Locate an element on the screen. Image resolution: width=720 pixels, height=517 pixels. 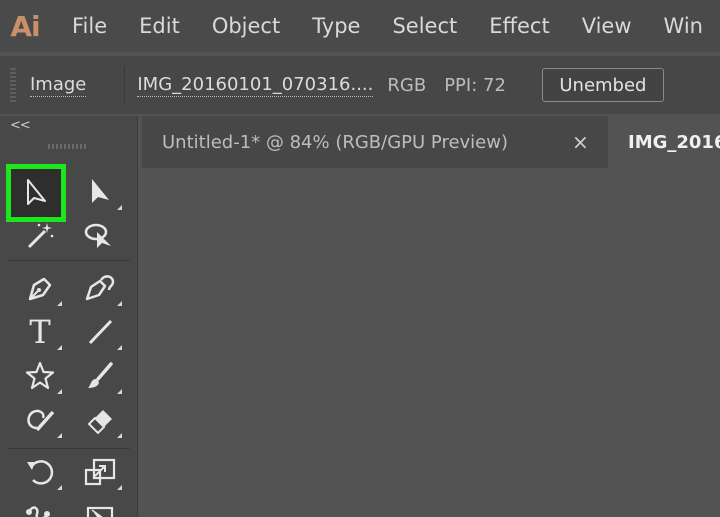
rotate-icon is located at coordinates (40, 472).